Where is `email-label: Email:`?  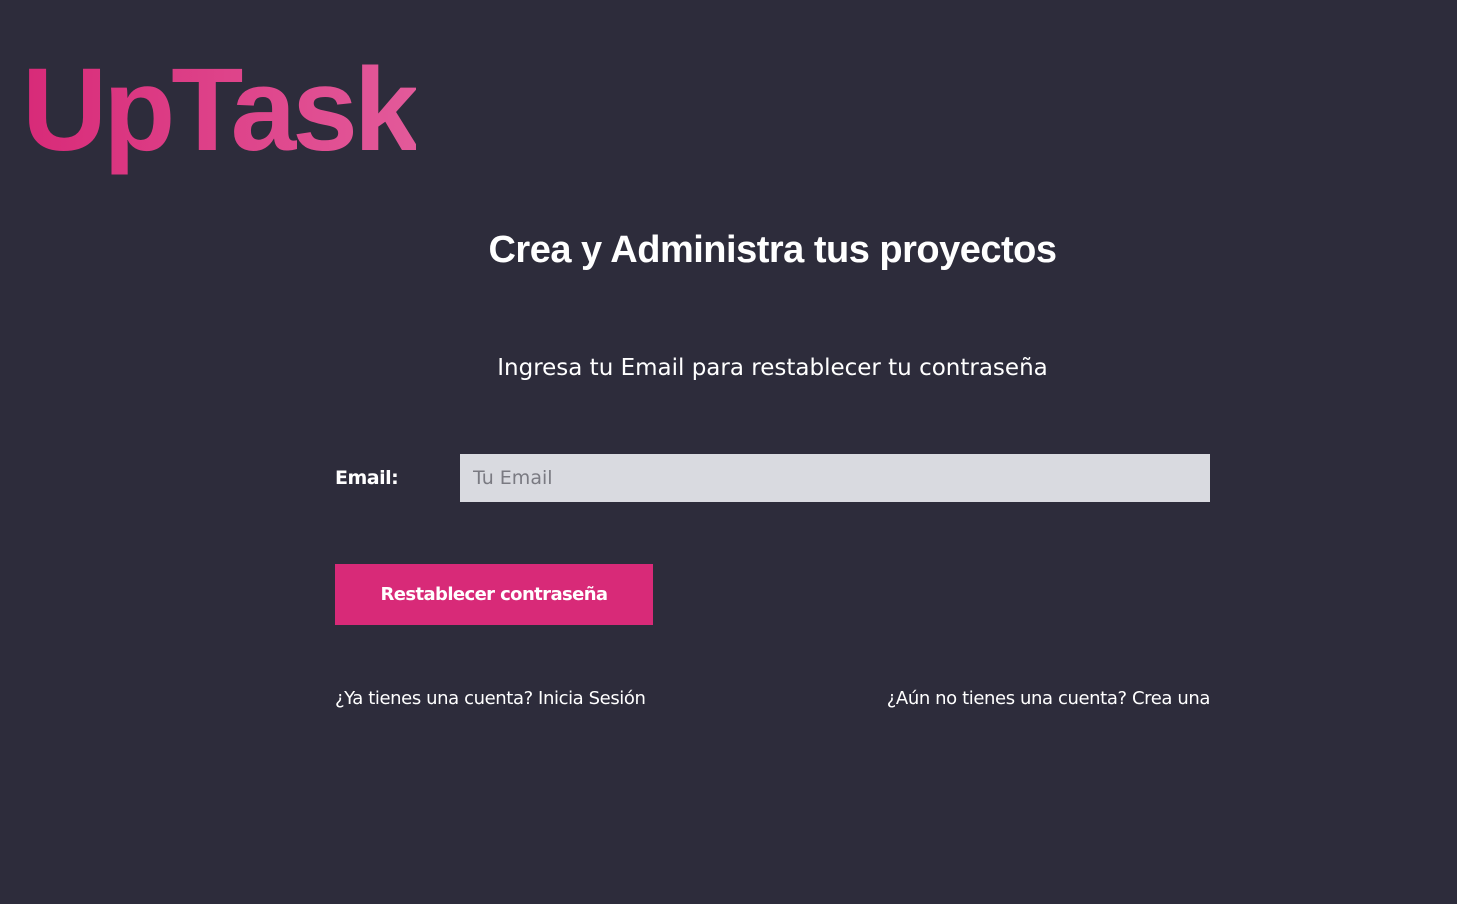 email-label: Email: is located at coordinates (367, 478).